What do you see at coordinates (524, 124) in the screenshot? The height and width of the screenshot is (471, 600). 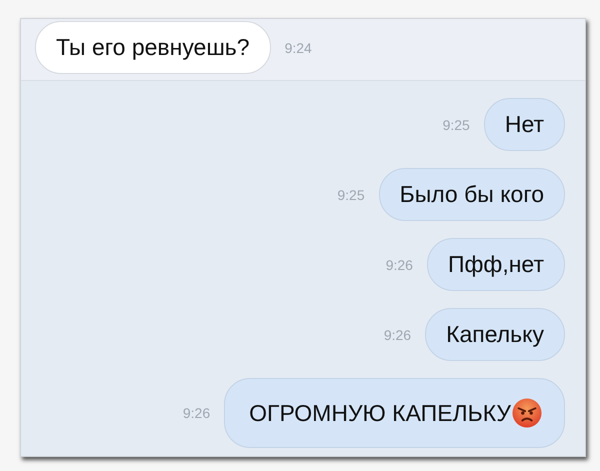 I see `message-text: Нет` at bounding box center [524, 124].